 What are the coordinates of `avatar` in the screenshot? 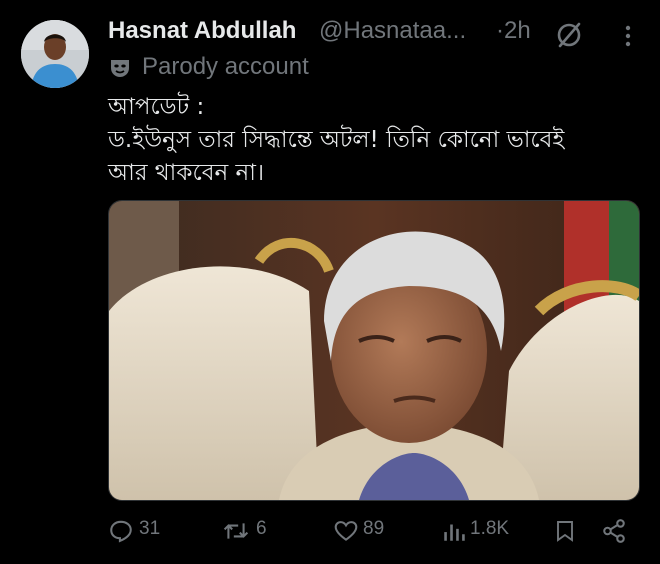 It's located at (55, 54).